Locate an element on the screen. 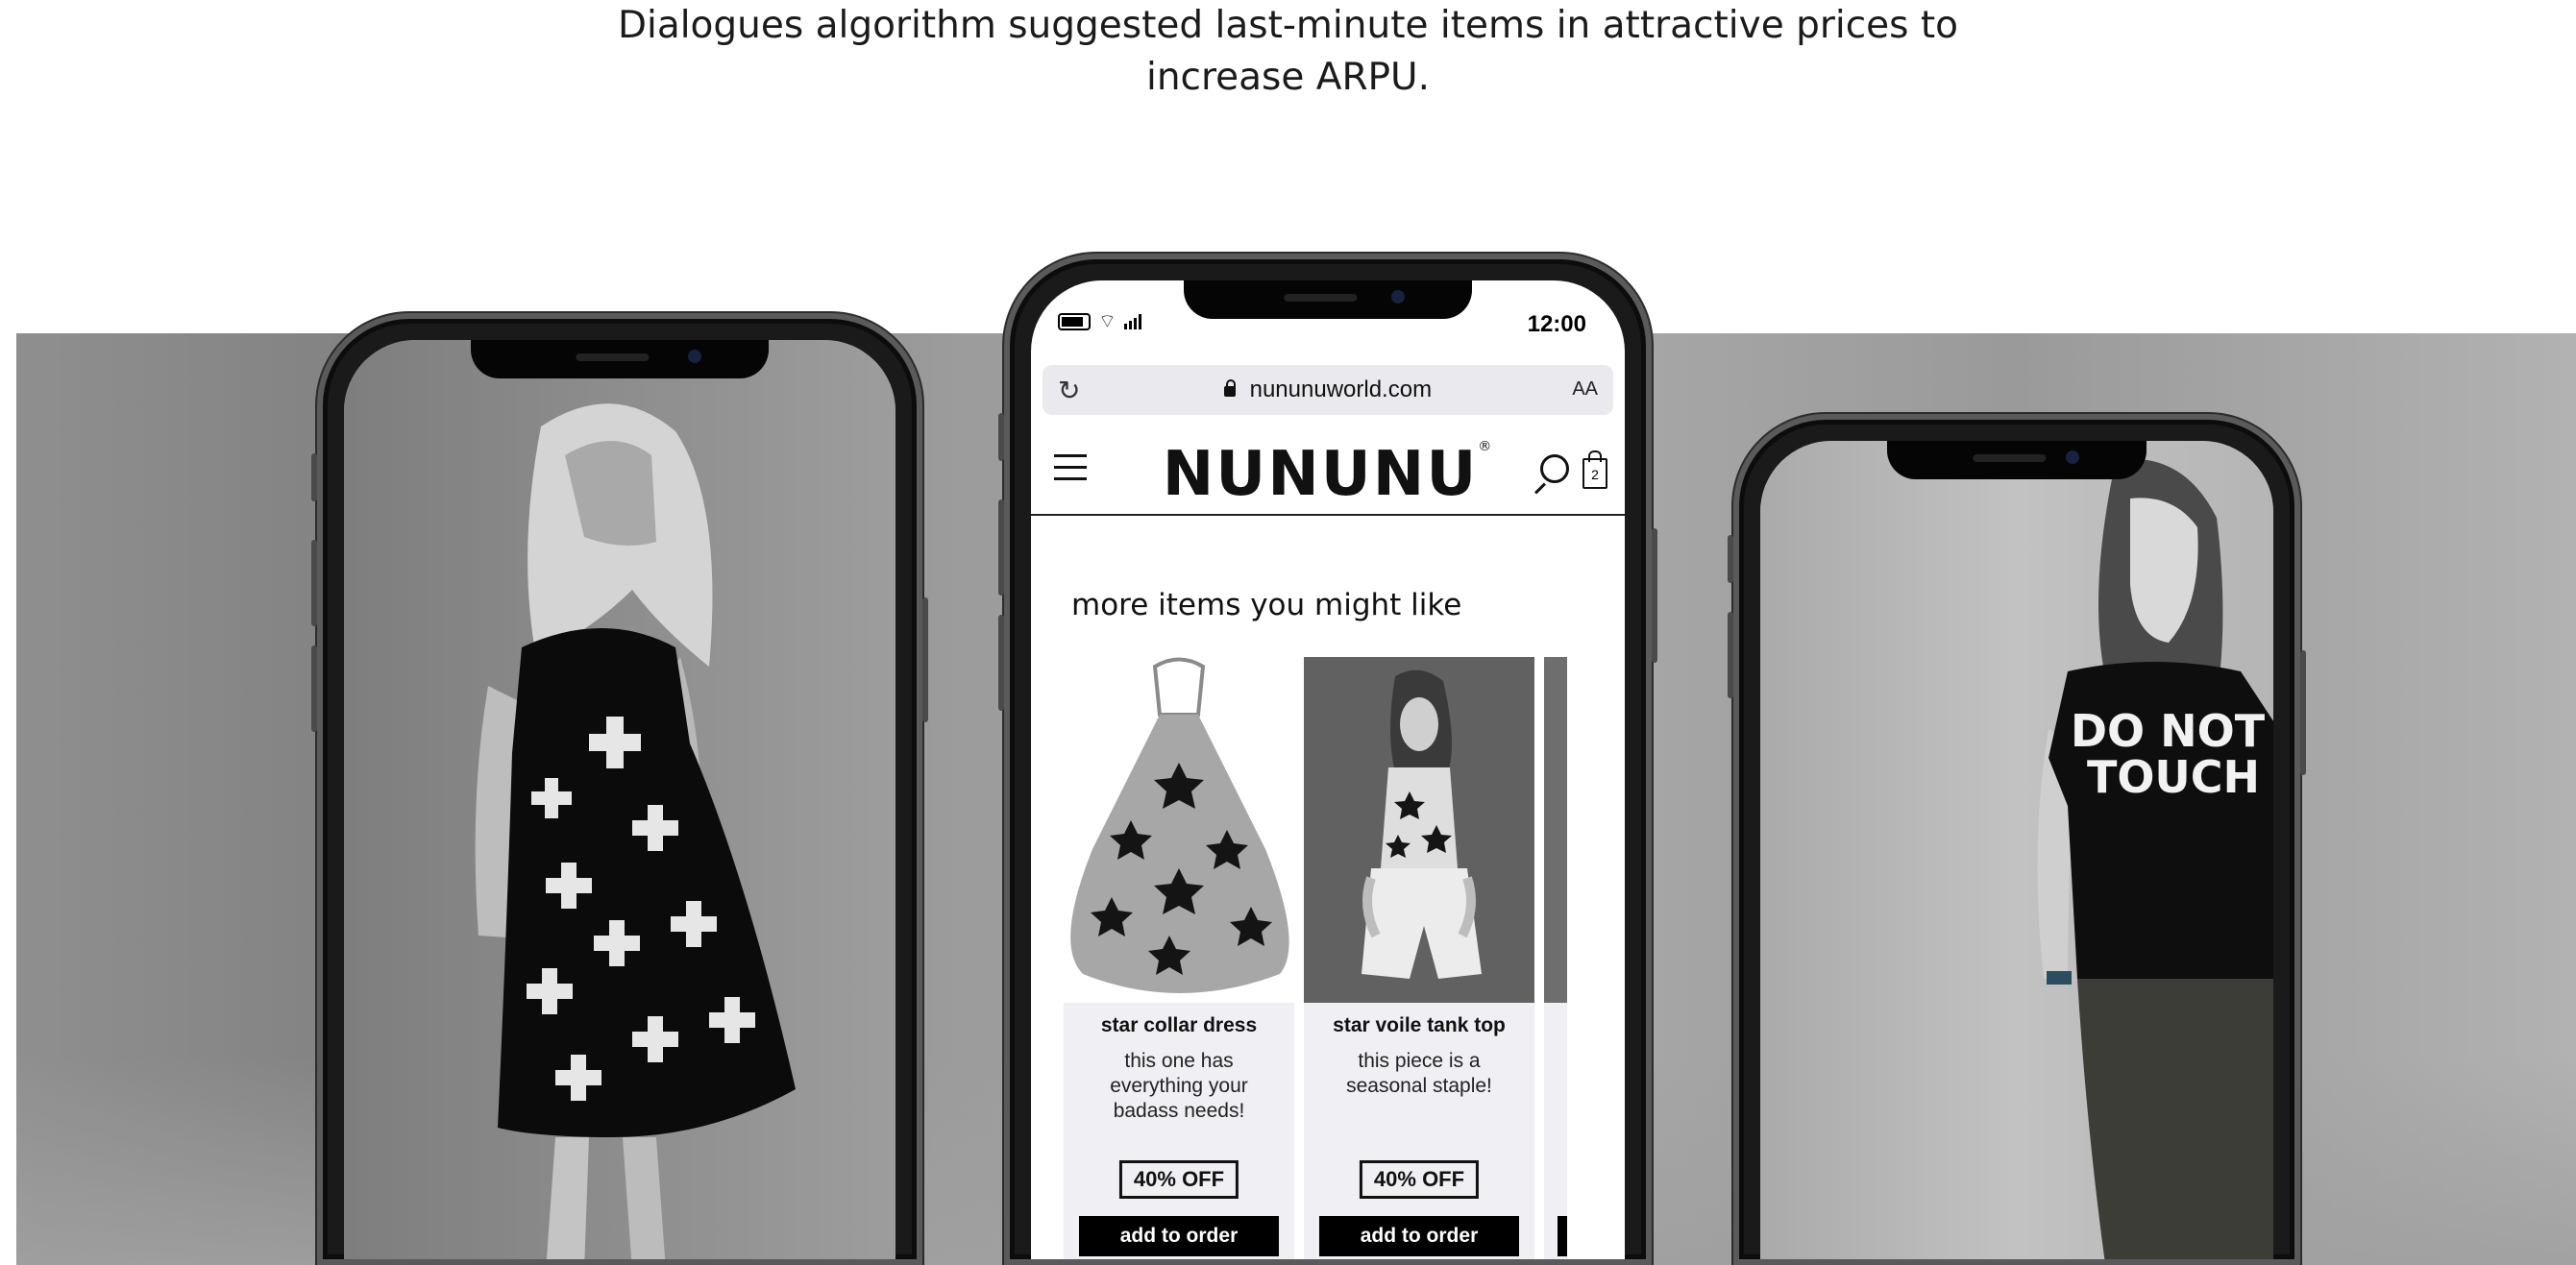  wifi-icon: ⌔ is located at coordinates (1107, 321).